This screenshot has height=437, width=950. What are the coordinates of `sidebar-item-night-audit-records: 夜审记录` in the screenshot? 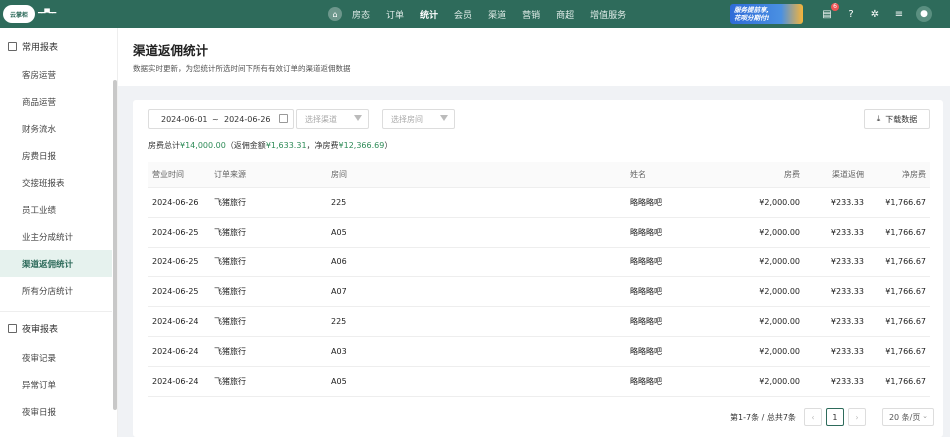 It's located at (56, 357).